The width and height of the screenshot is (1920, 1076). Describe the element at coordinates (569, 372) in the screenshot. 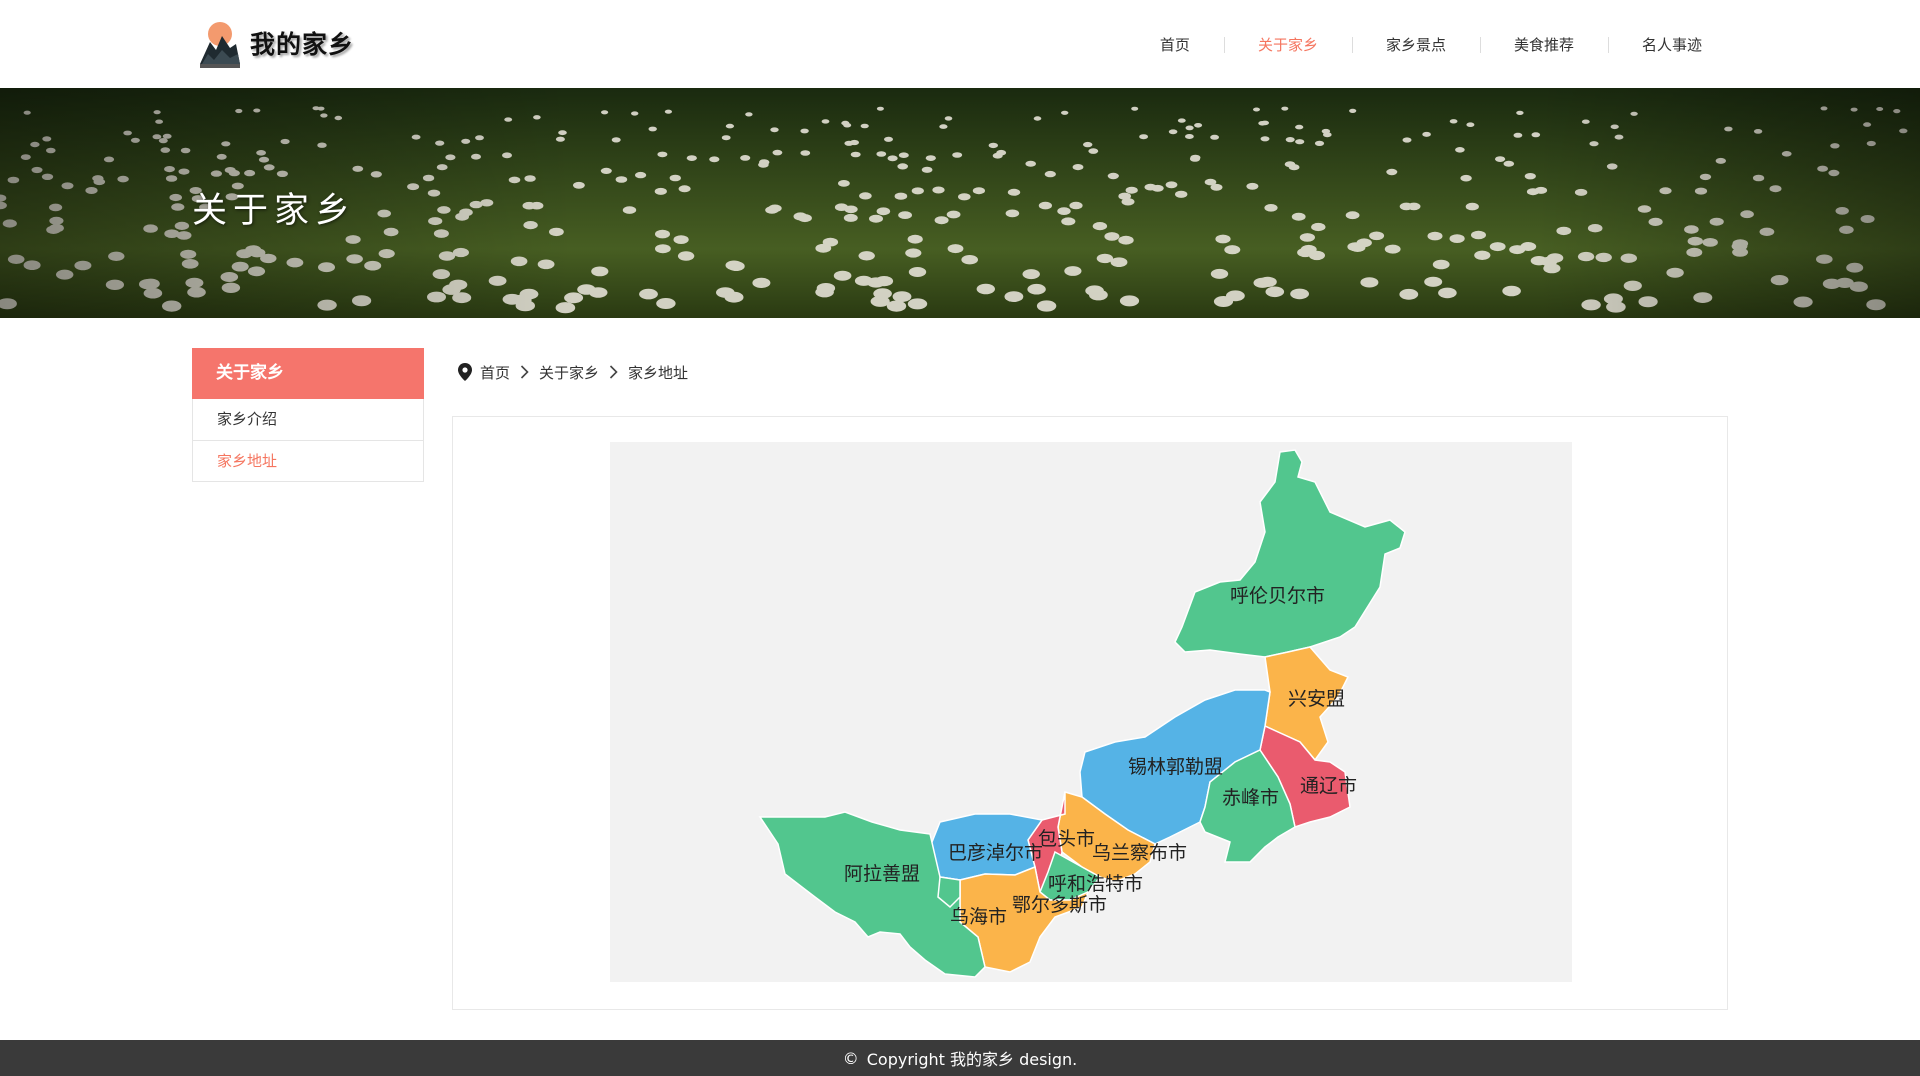

I see `breadcrumb-about: 关于家乡` at that location.